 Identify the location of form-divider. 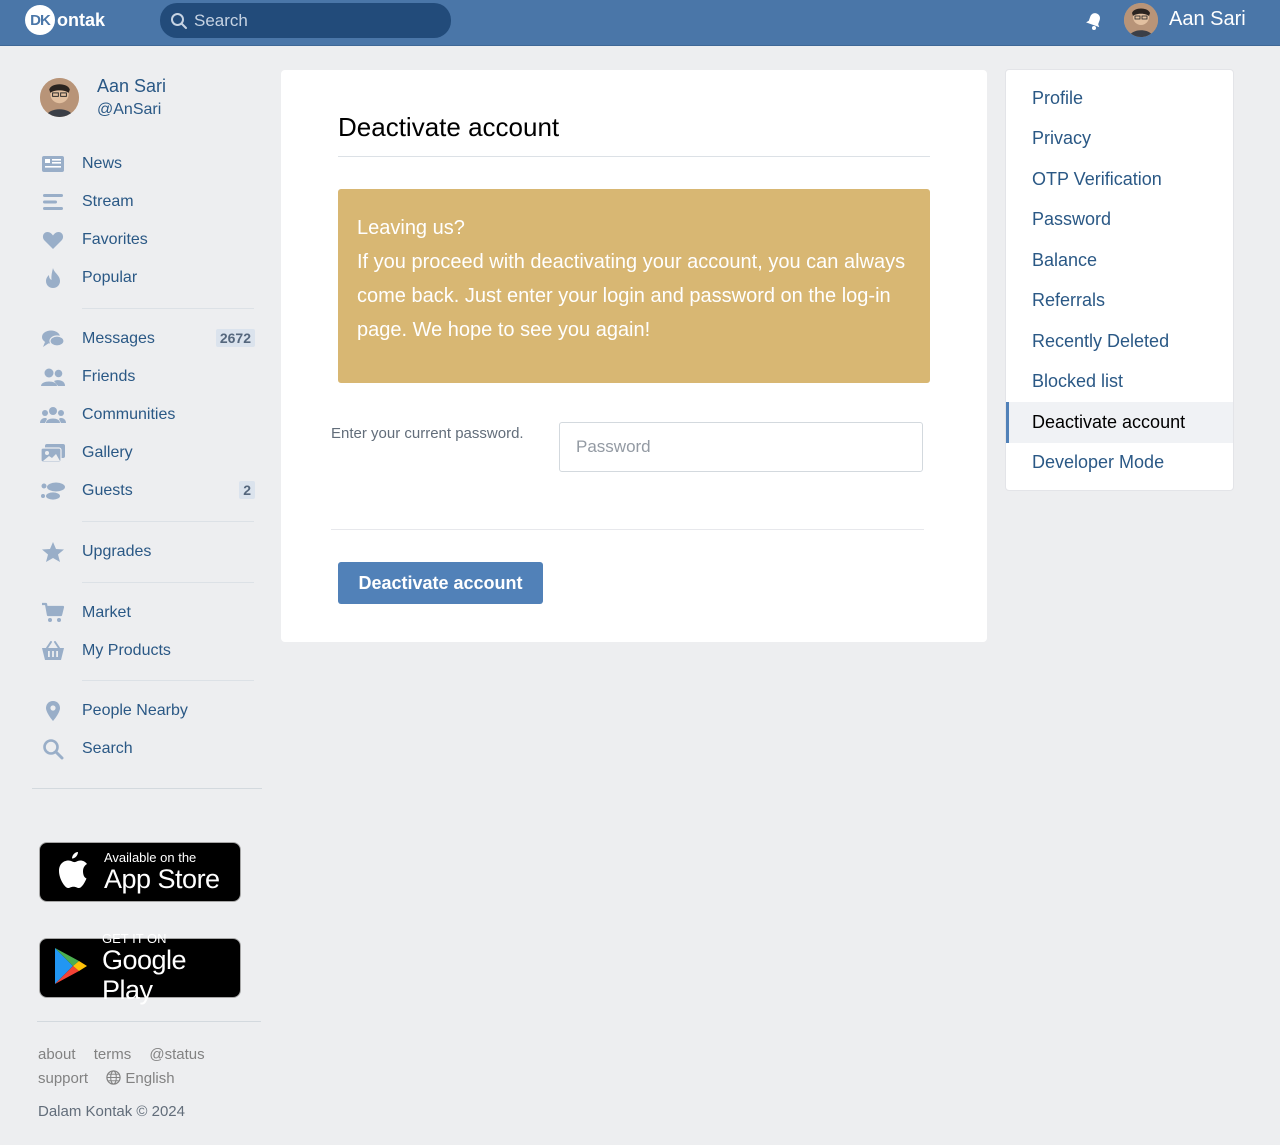
(627, 529).